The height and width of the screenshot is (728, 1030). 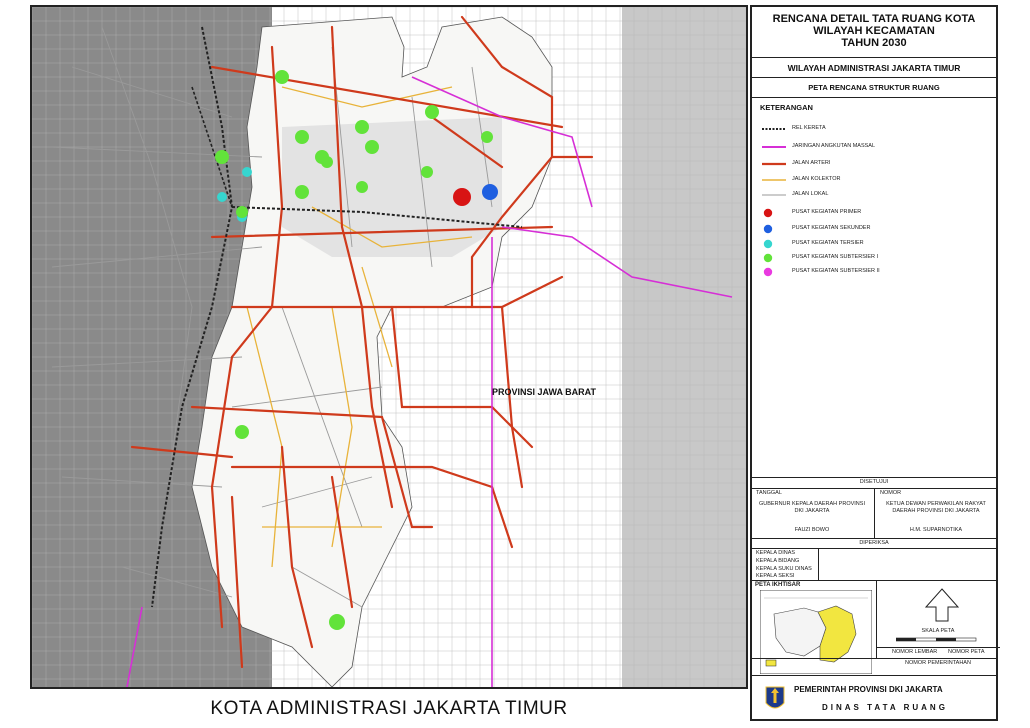 What do you see at coordinates (775, 697) in the screenshot?
I see `dki-jakarta-logo` at bounding box center [775, 697].